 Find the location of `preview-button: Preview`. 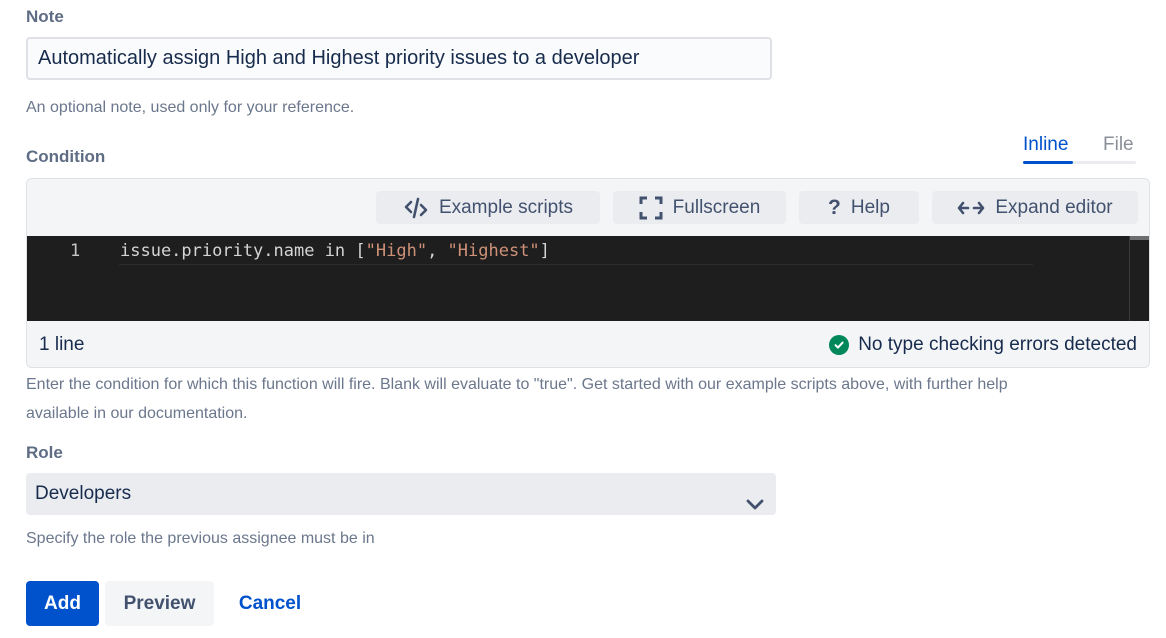

preview-button: Preview is located at coordinates (159, 603).